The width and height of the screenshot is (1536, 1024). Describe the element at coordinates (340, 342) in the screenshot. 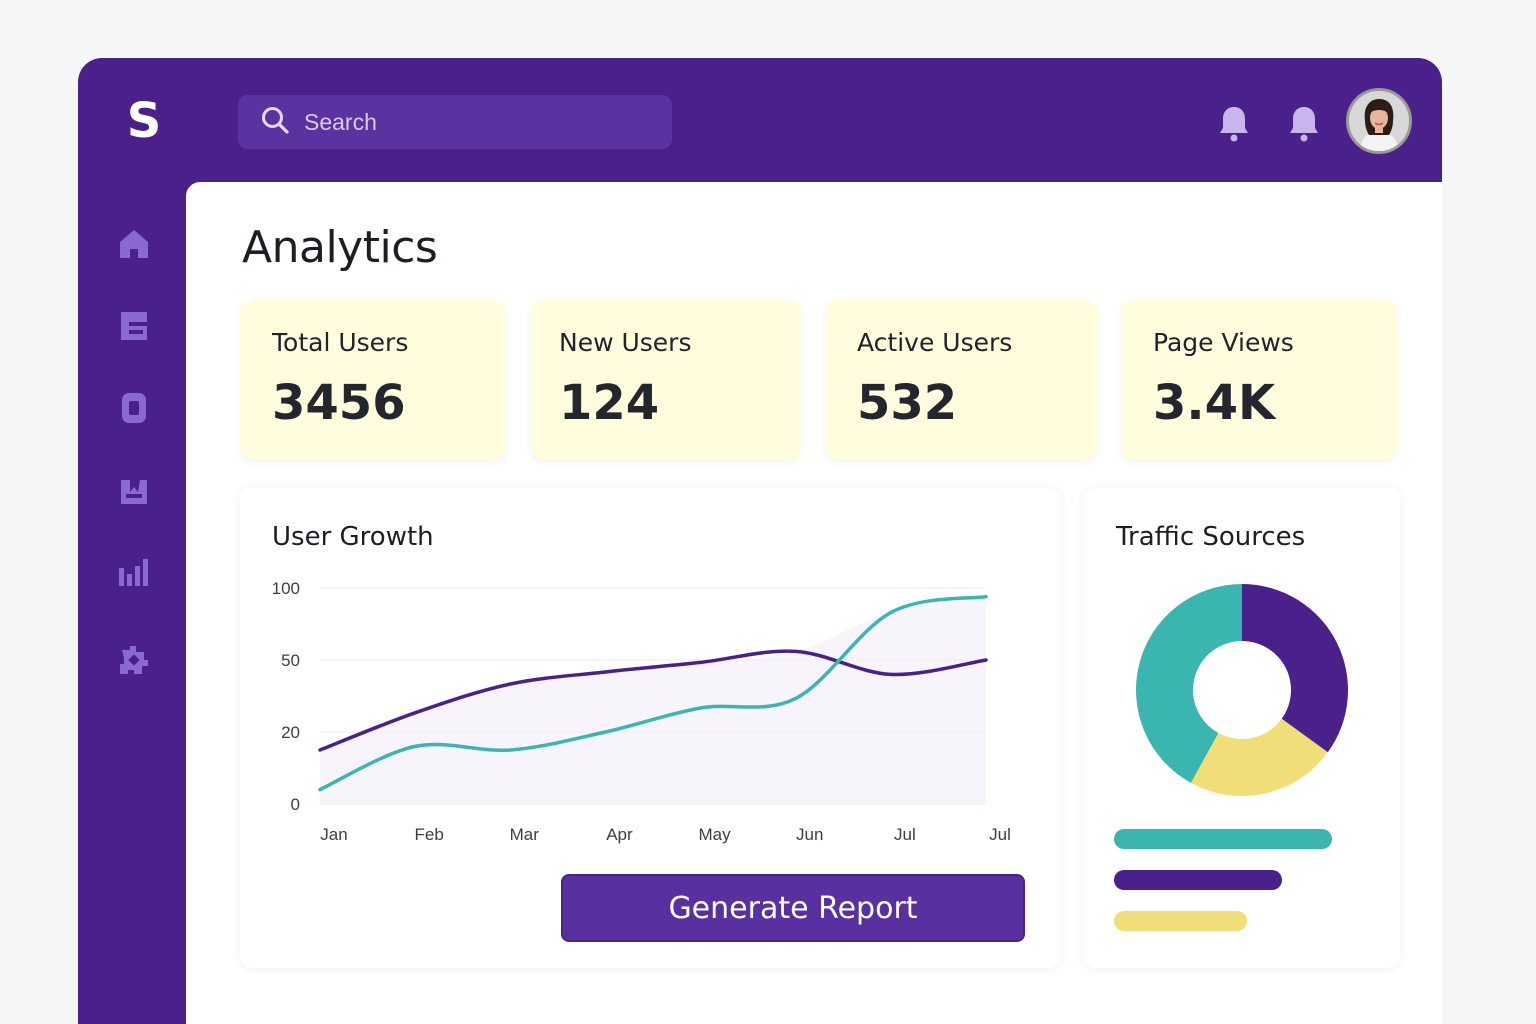

I see `stat-label: Total Users` at that location.